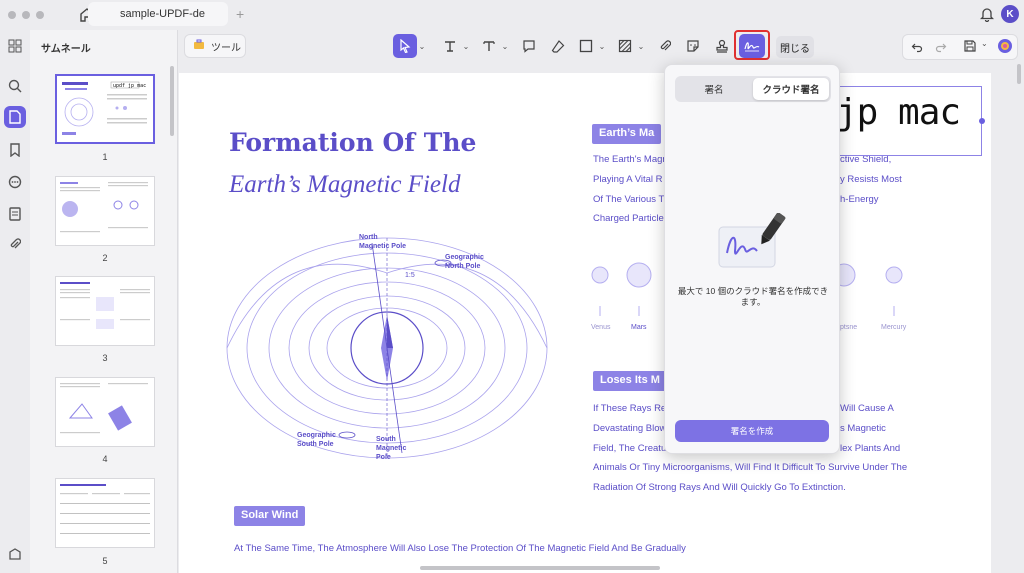  What do you see at coordinates (105, 157) in the screenshot?
I see `thumbnail-page-number: 1` at bounding box center [105, 157].